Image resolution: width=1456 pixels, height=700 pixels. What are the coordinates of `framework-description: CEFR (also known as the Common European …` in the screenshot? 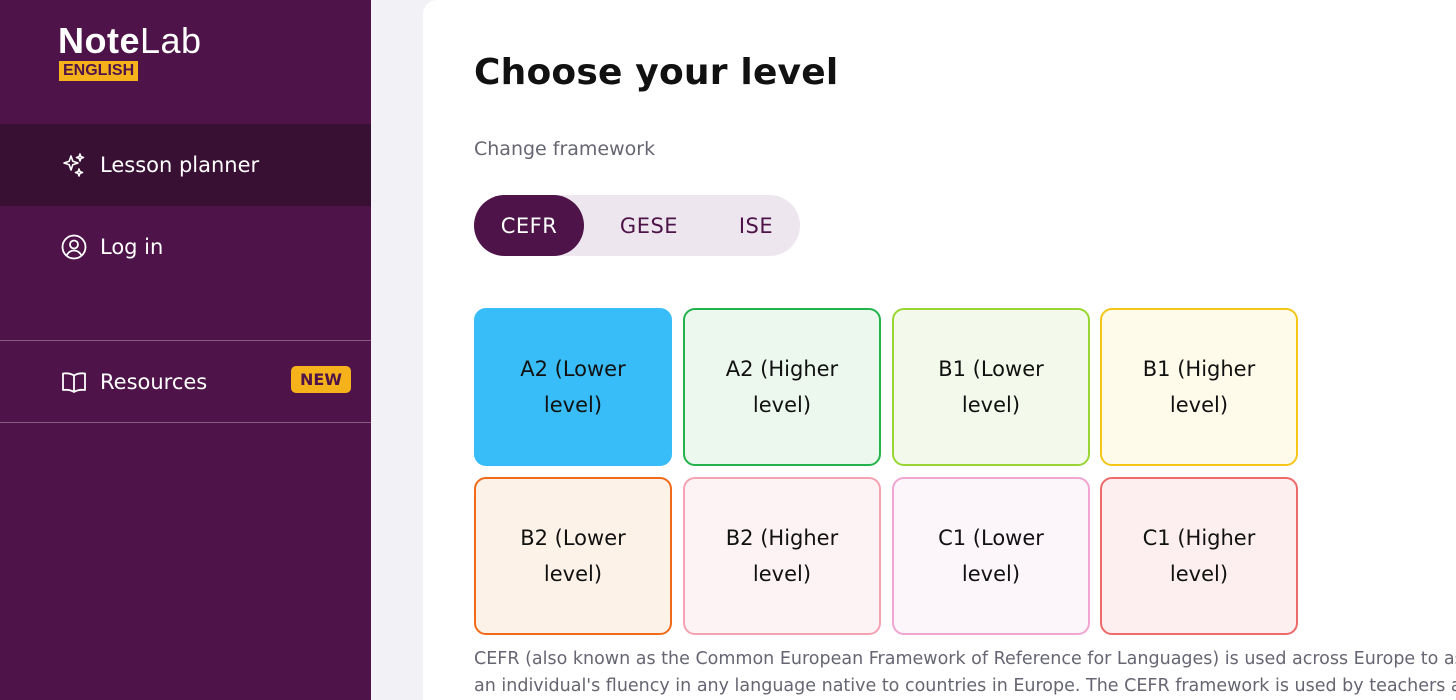 It's located at (965, 673).